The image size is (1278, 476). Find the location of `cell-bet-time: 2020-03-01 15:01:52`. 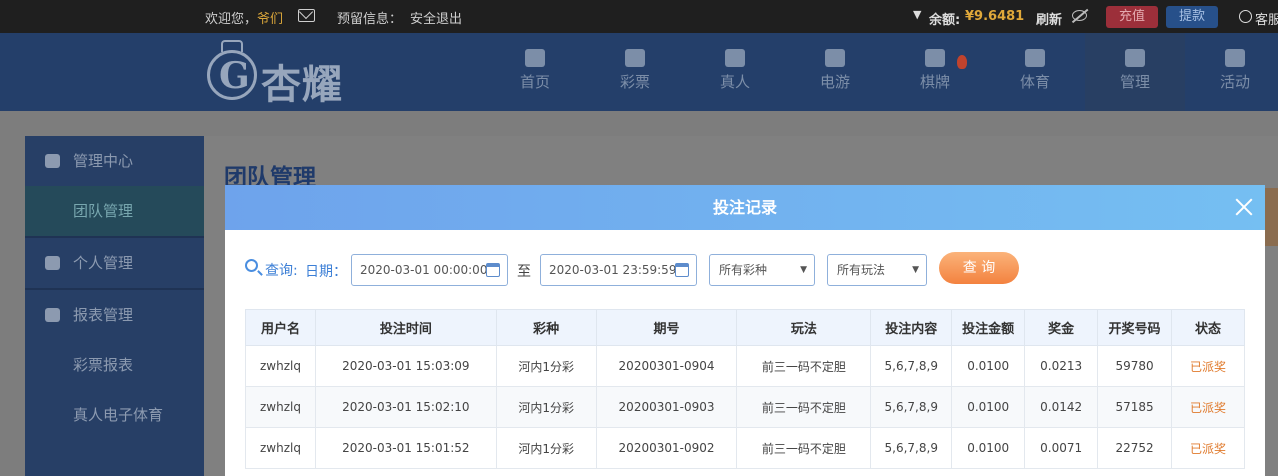

cell-bet-time: 2020-03-01 15:01:52 is located at coordinates (405, 448).